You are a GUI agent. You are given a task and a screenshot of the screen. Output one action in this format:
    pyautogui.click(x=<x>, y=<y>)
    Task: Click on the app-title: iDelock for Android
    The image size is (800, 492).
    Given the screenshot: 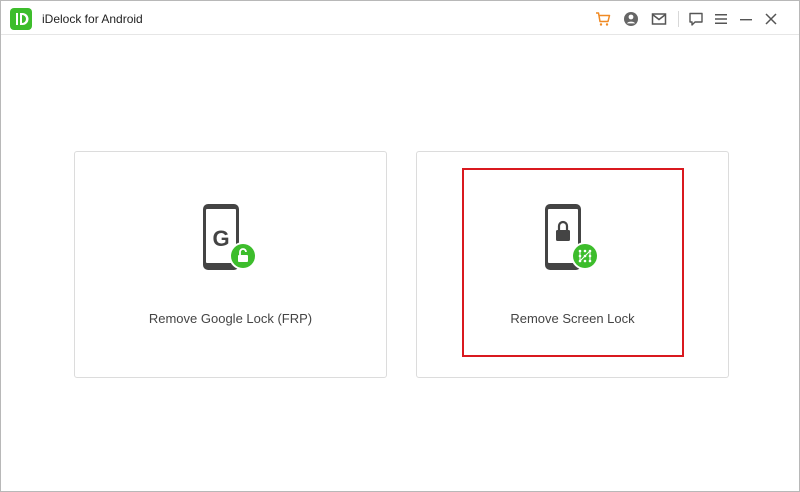 What is the action you would take?
    pyautogui.click(x=92, y=19)
    